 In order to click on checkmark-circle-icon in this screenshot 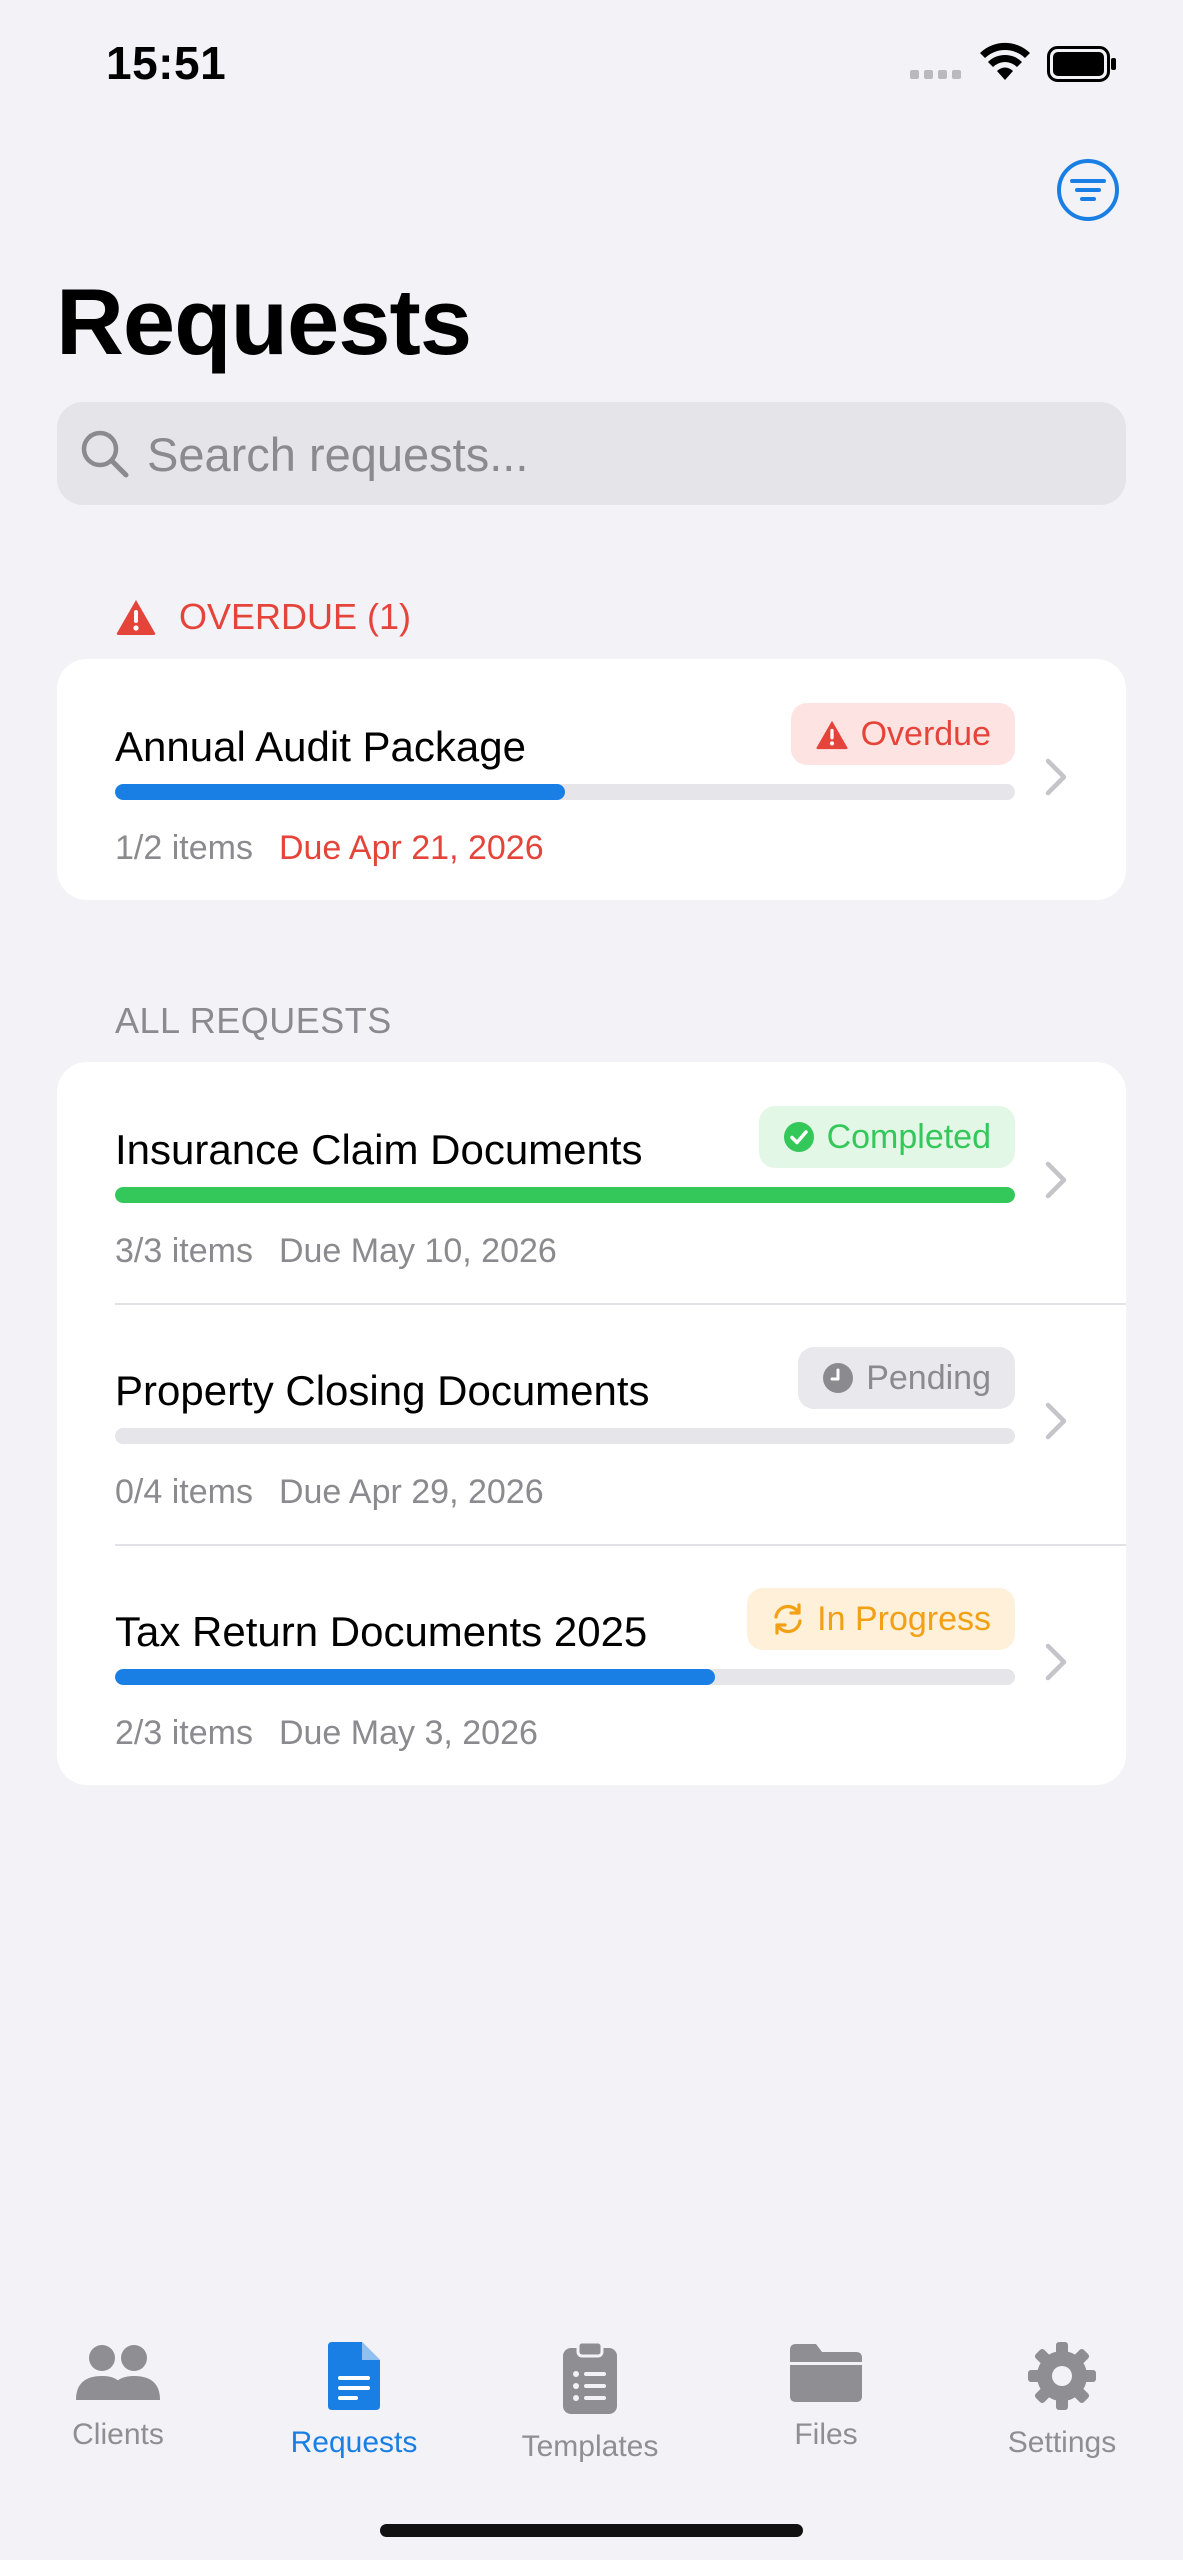, I will do `click(798, 1137)`.